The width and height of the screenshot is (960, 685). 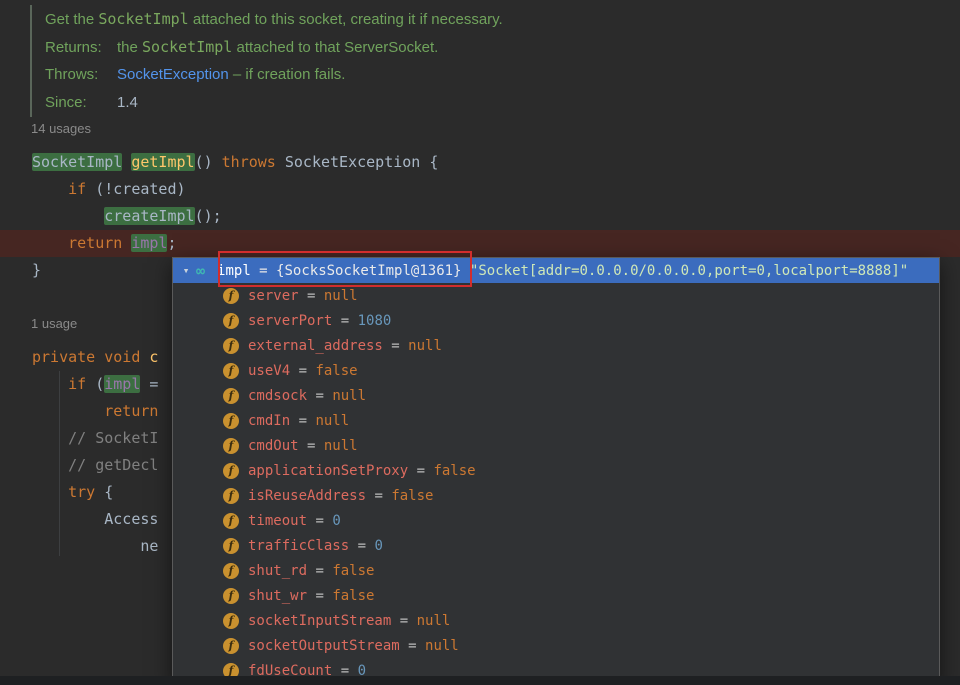 I want to click on code-segment: throws, so click(x=248, y=162).